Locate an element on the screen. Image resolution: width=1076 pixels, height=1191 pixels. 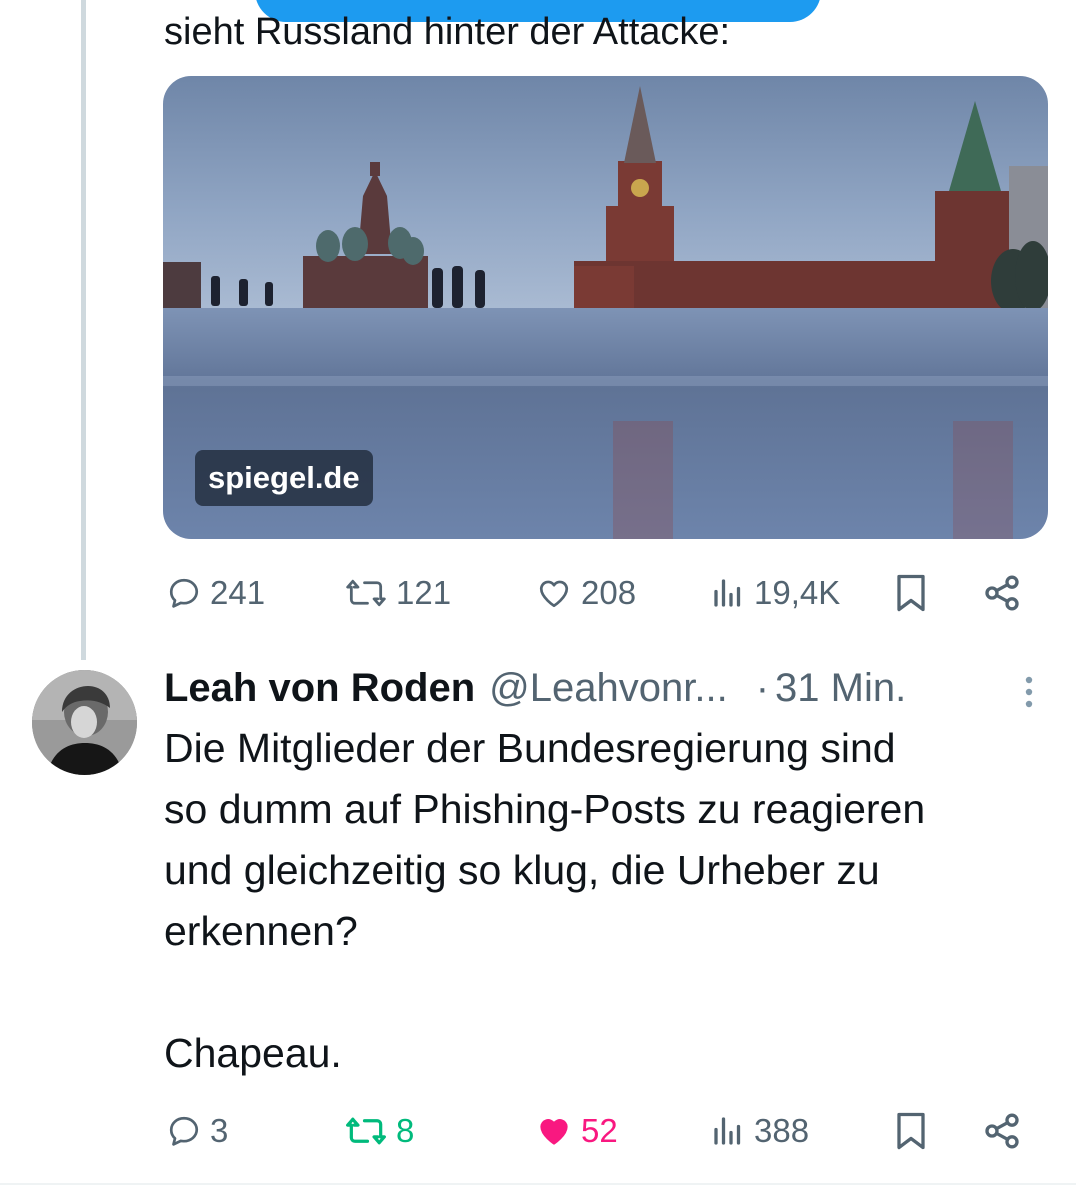
more-icon is located at coordinates (1029, 692).